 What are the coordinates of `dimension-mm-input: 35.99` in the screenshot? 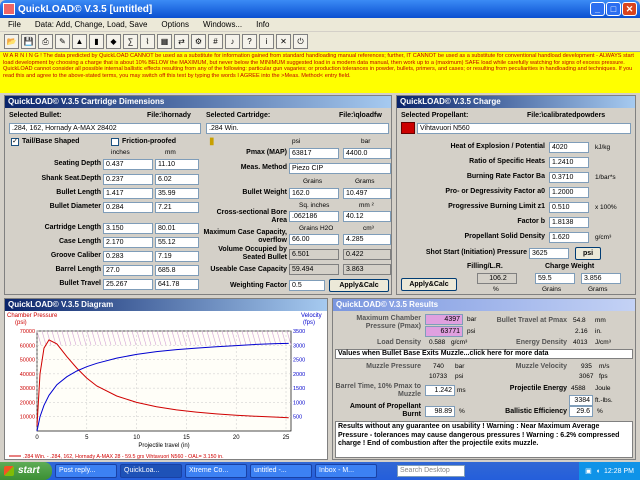 It's located at (177, 193).